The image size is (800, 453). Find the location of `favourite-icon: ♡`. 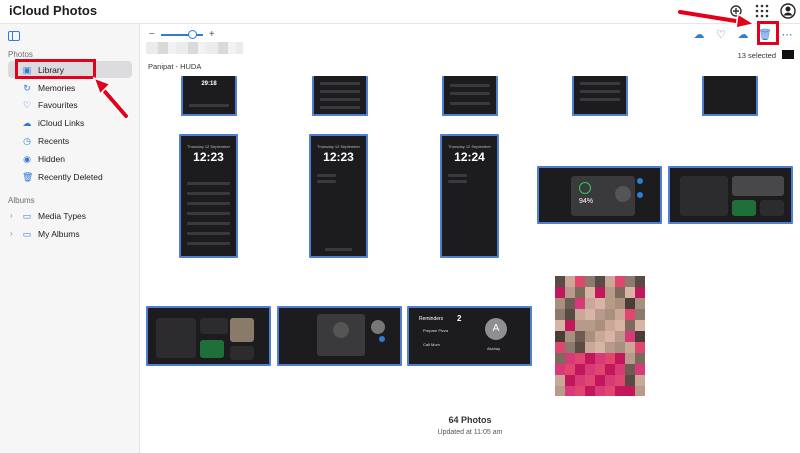

favourite-icon: ♡ is located at coordinates (721, 35).